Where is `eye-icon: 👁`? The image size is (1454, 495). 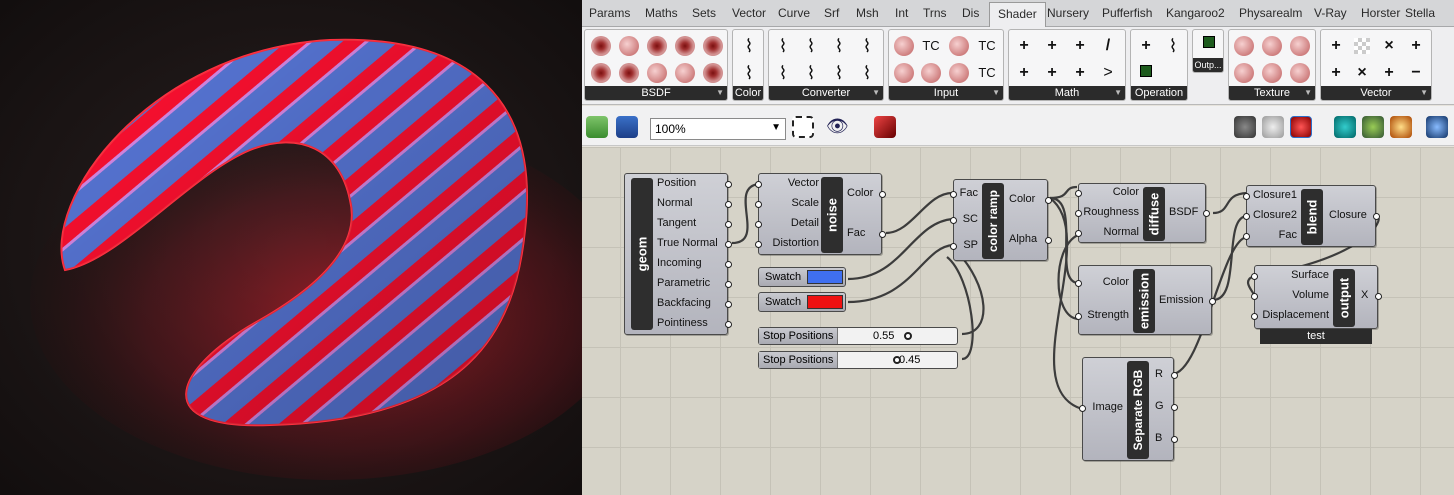
eye-icon: 👁 is located at coordinates (837, 127).